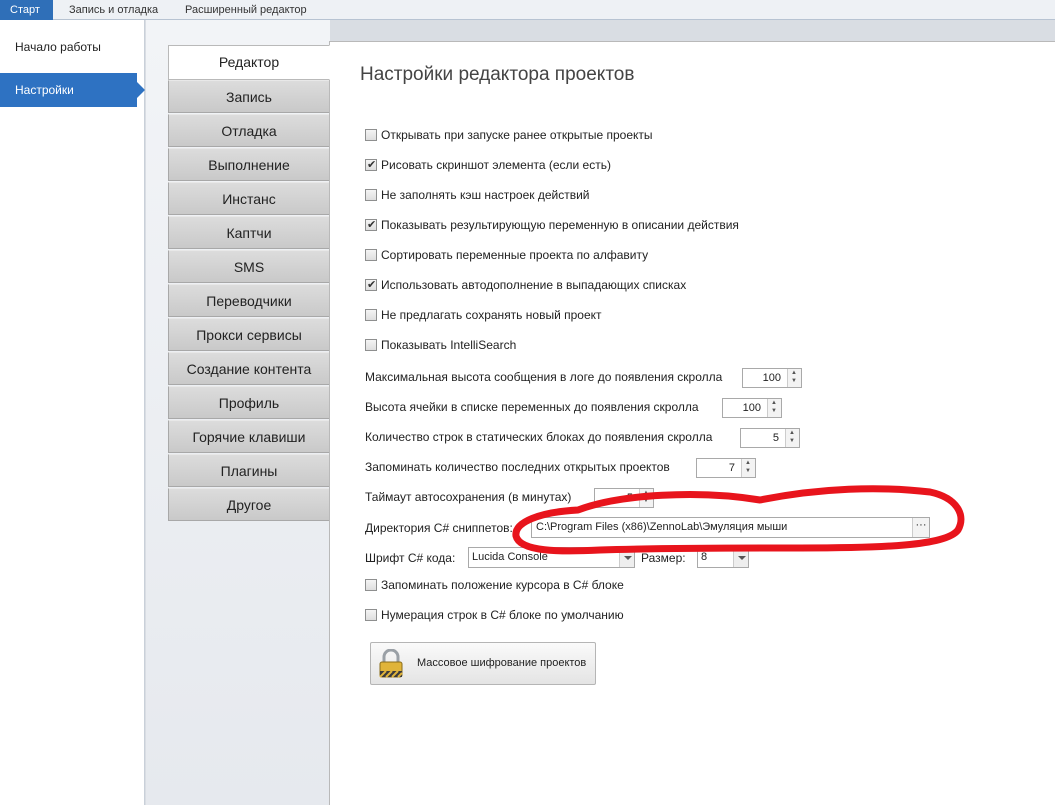 This screenshot has width=1055, height=805. Describe the element at coordinates (246, 10) in the screenshot. I see `tab-advanced-editor: Расширенный редактор` at that location.